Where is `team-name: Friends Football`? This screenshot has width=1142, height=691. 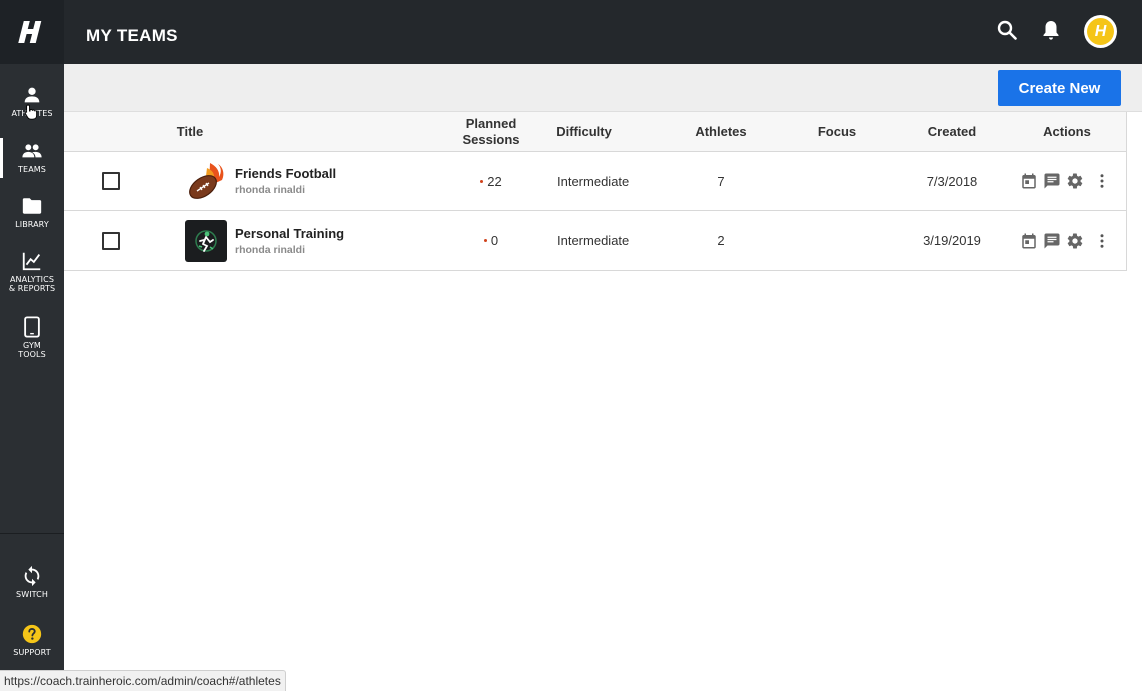
team-name: Friends Football is located at coordinates (285, 173).